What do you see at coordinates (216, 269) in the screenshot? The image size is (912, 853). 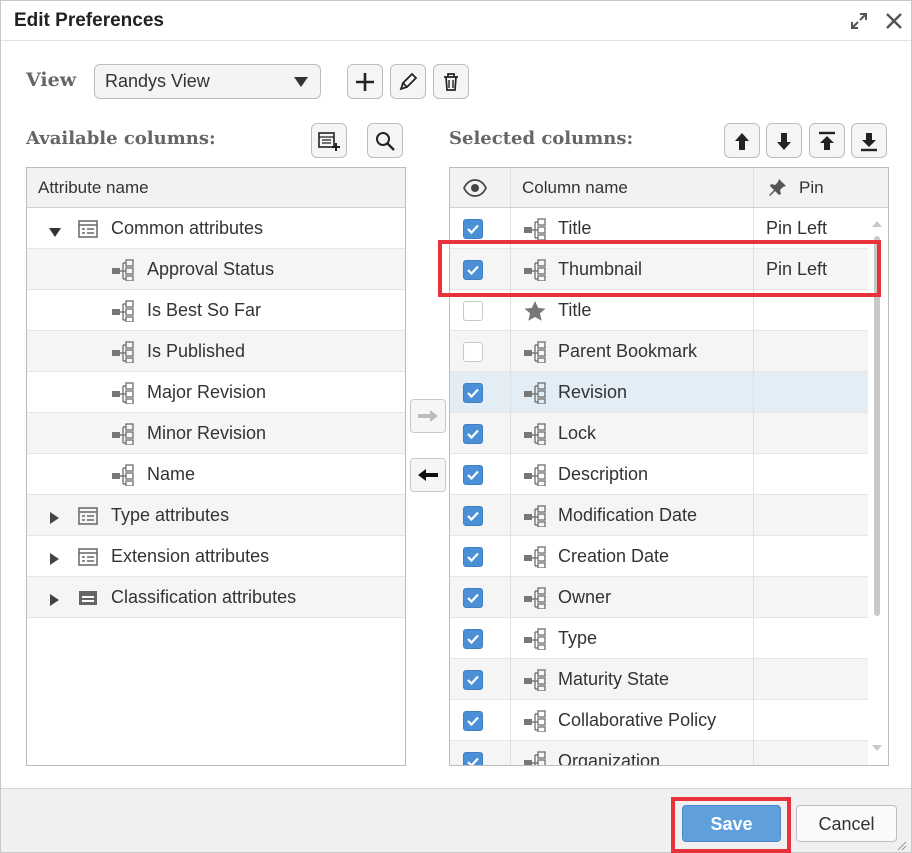 I see `attribute-row: Approval Status` at bounding box center [216, 269].